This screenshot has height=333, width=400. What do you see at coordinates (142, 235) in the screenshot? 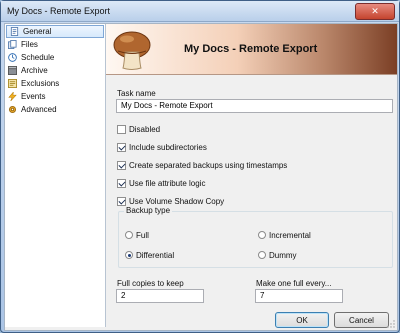
I see `full-radio-label: Full` at bounding box center [142, 235].